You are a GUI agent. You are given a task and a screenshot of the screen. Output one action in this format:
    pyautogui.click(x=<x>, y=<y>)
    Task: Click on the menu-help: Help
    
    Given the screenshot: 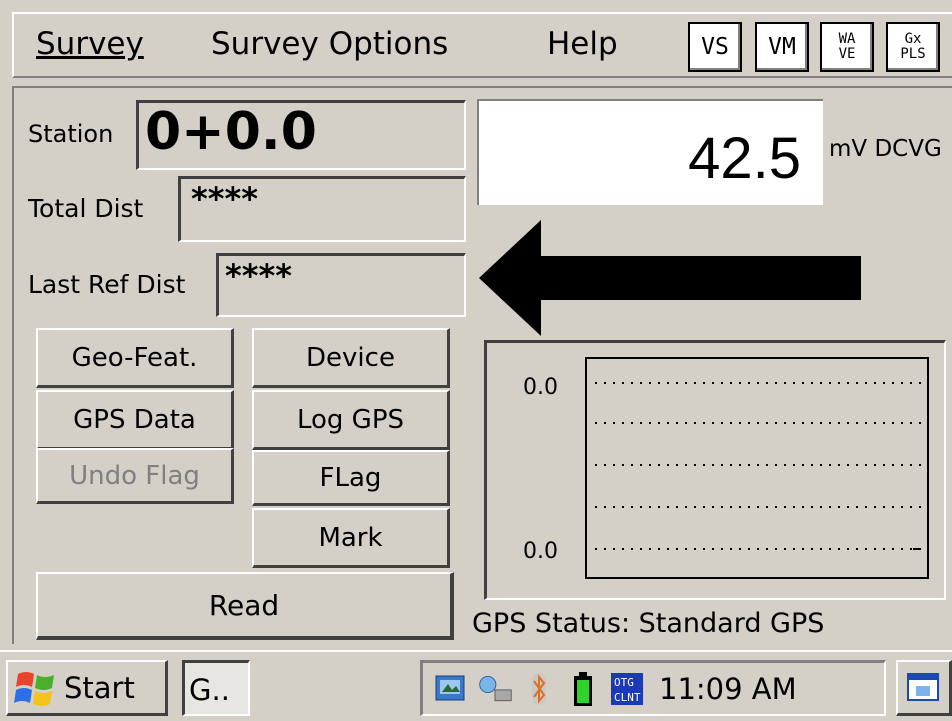 What is the action you would take?
    pyautogui.click(x=582, y=44)
    